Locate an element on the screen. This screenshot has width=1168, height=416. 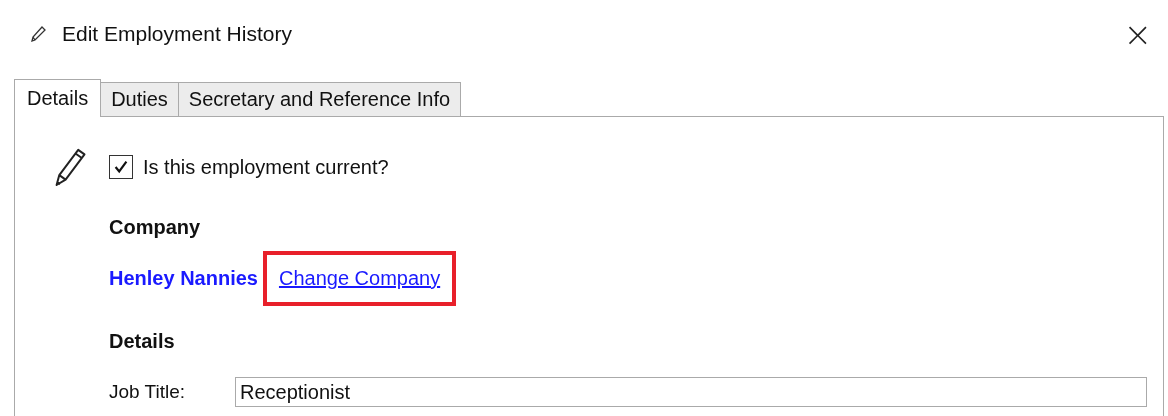
section-heading: Details is located at coordinates (142, 341).